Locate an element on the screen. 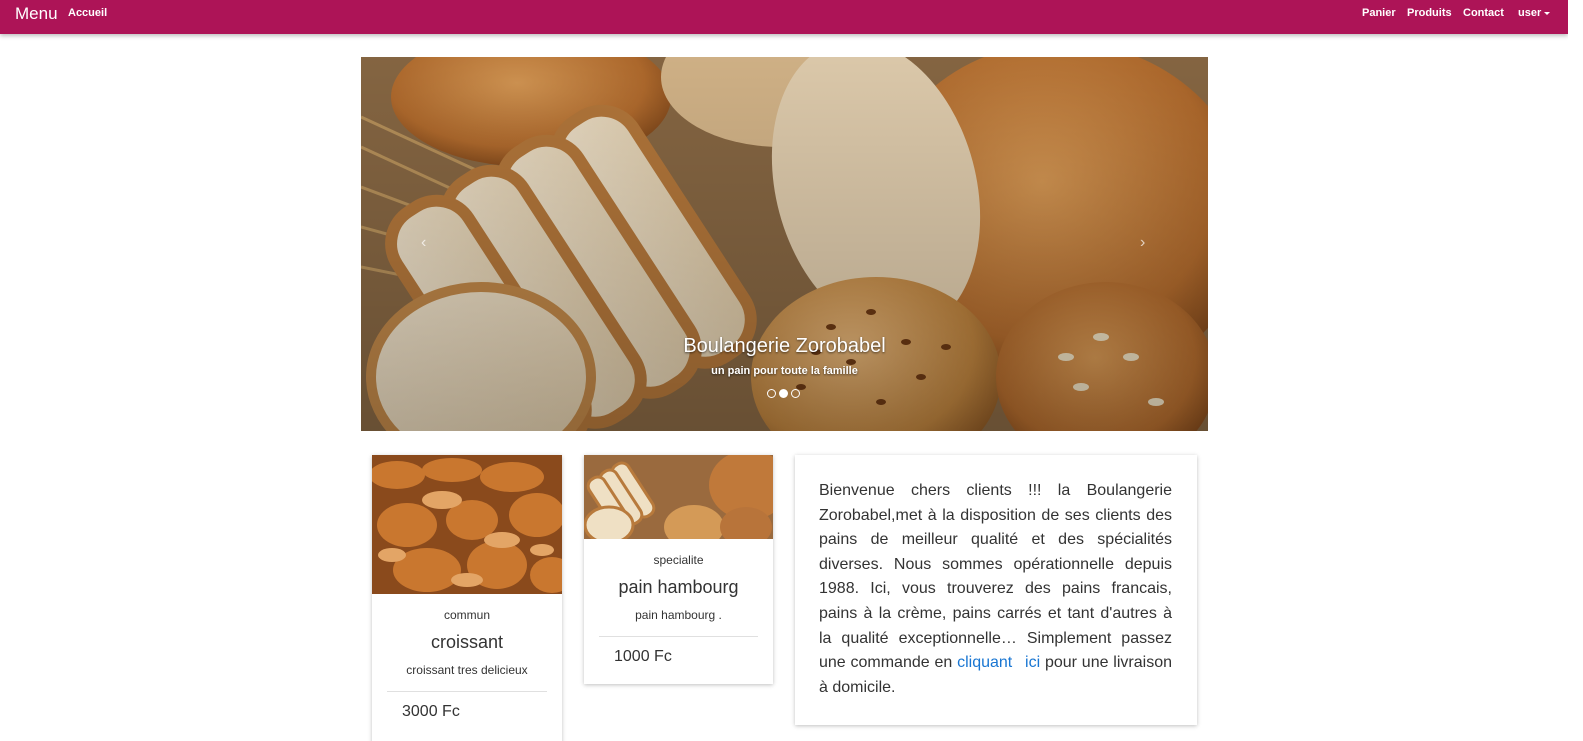  nav-user-dropdown: user is located at coordinates (1534, 13).